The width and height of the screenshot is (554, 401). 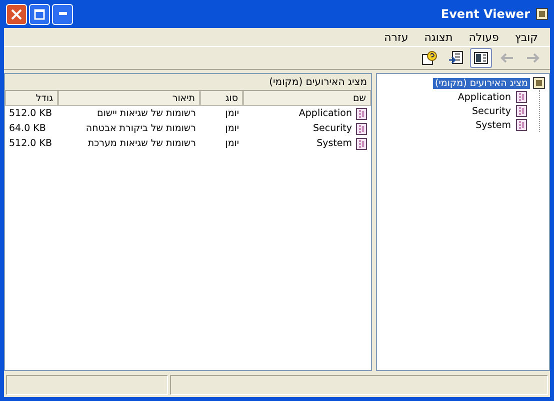 I want to click on tree-item: Application, so click(x=484, y=97).